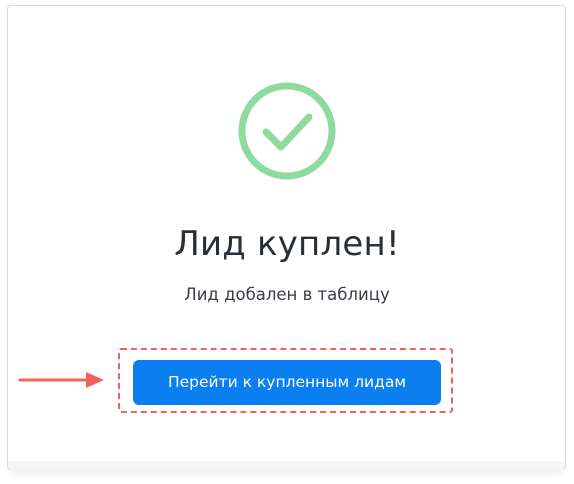 This screenshot has height=484, width=574. I want to click on dialog-footer-strip, so click(286, 465).